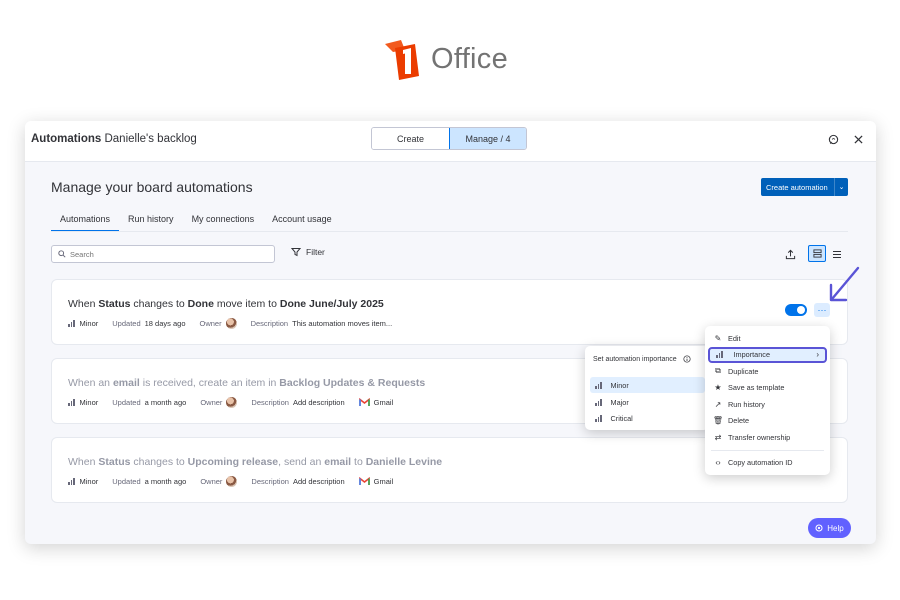  I want to click on window-title: Automations Danielle's backlog, so click(114, 139).